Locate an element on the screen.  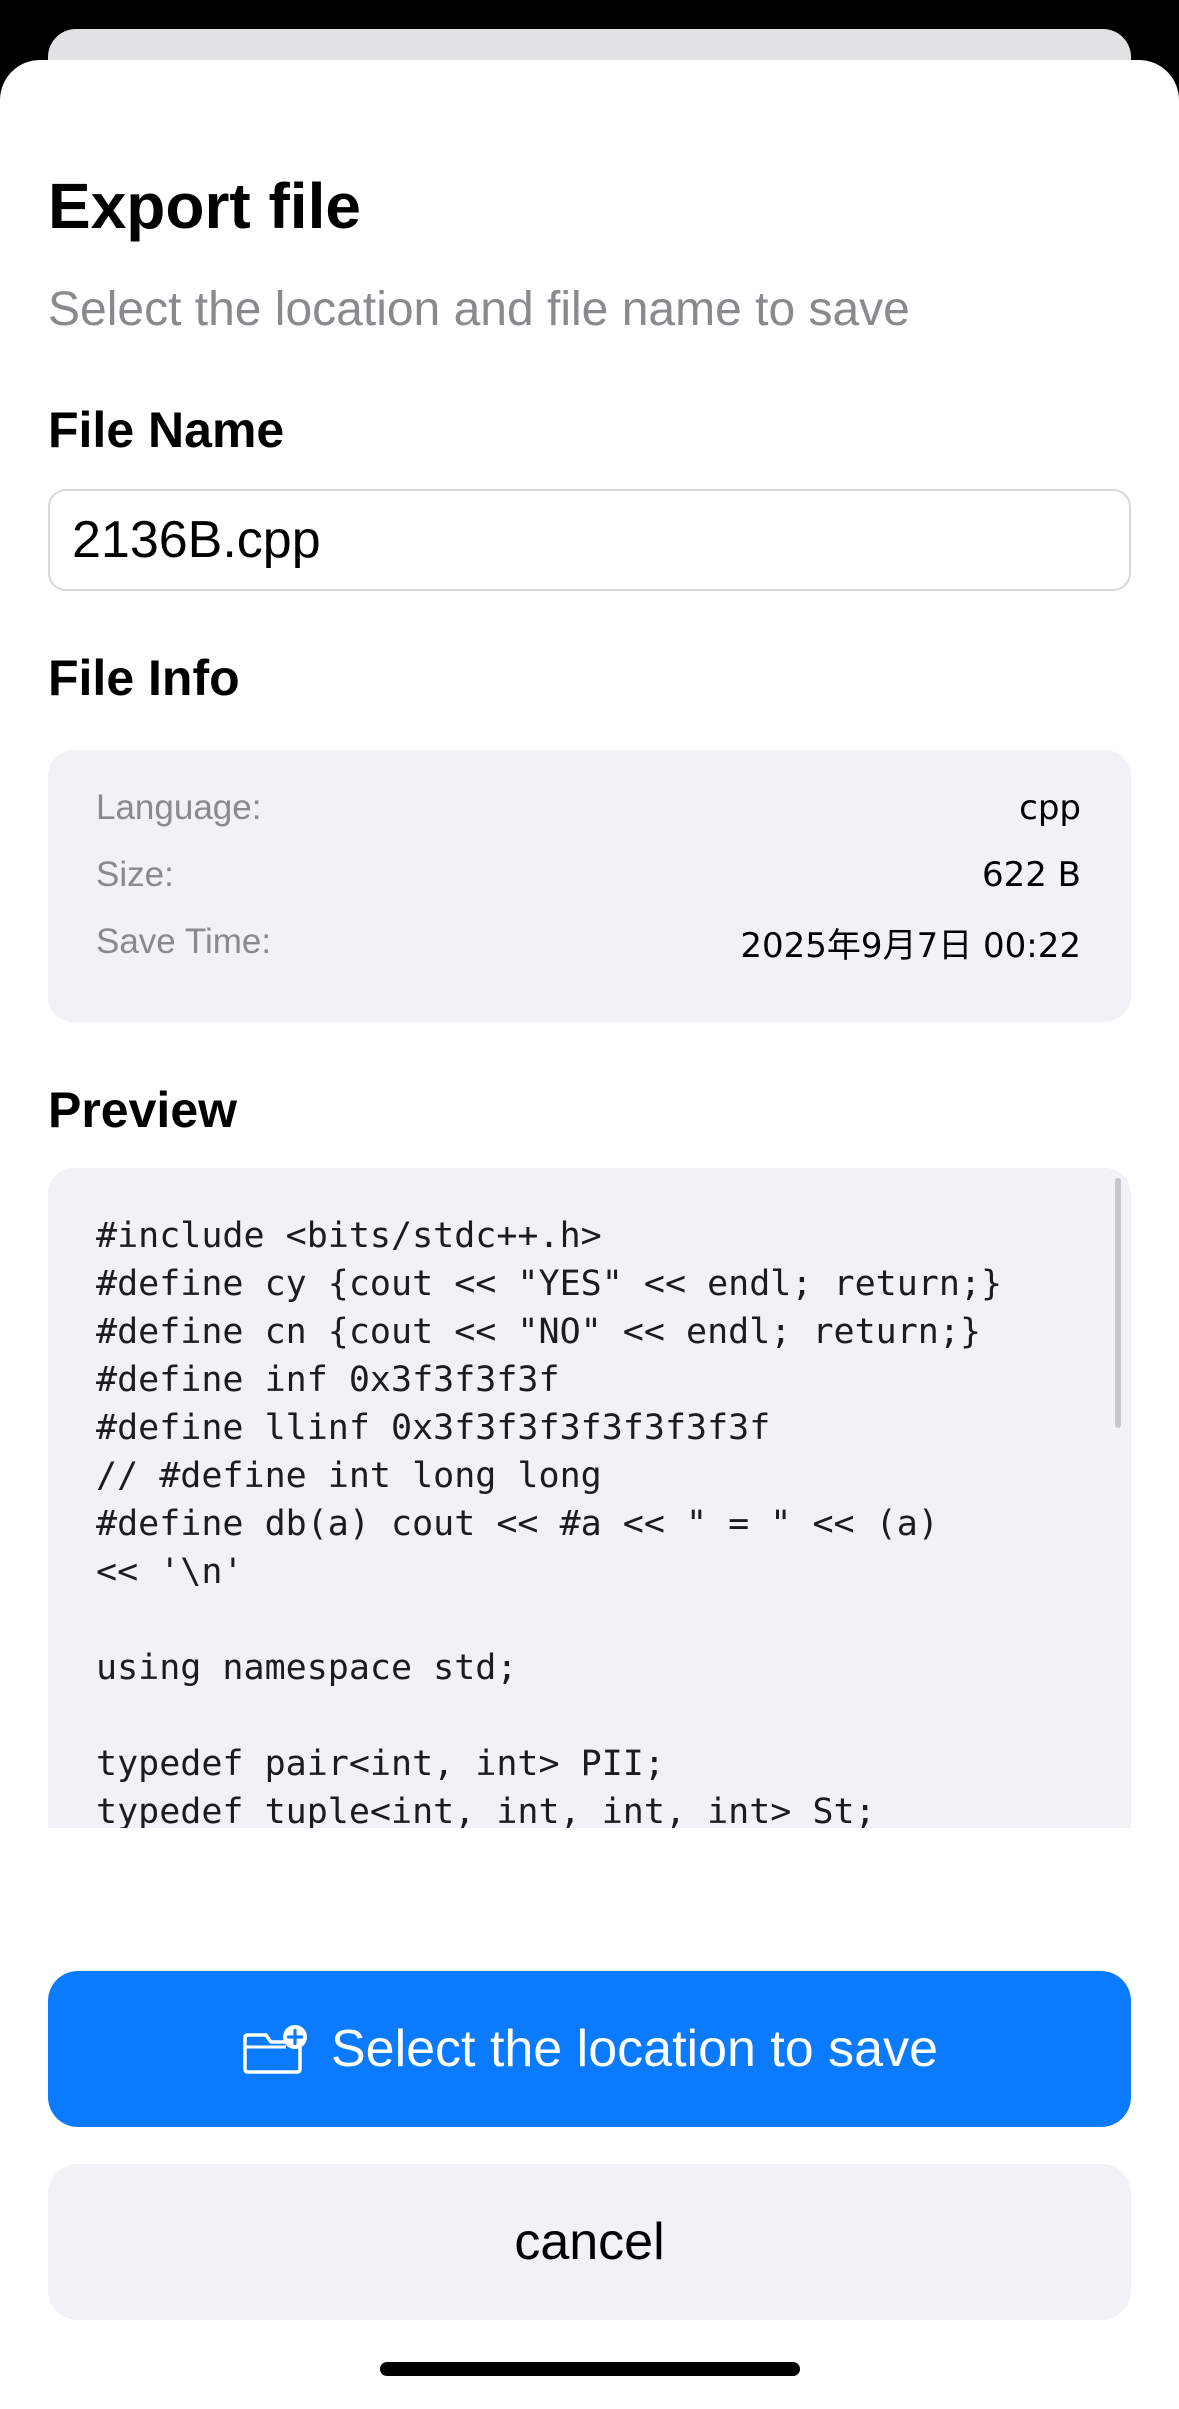
folder-badge-plus-icon is located at coordinates (275, 2049).